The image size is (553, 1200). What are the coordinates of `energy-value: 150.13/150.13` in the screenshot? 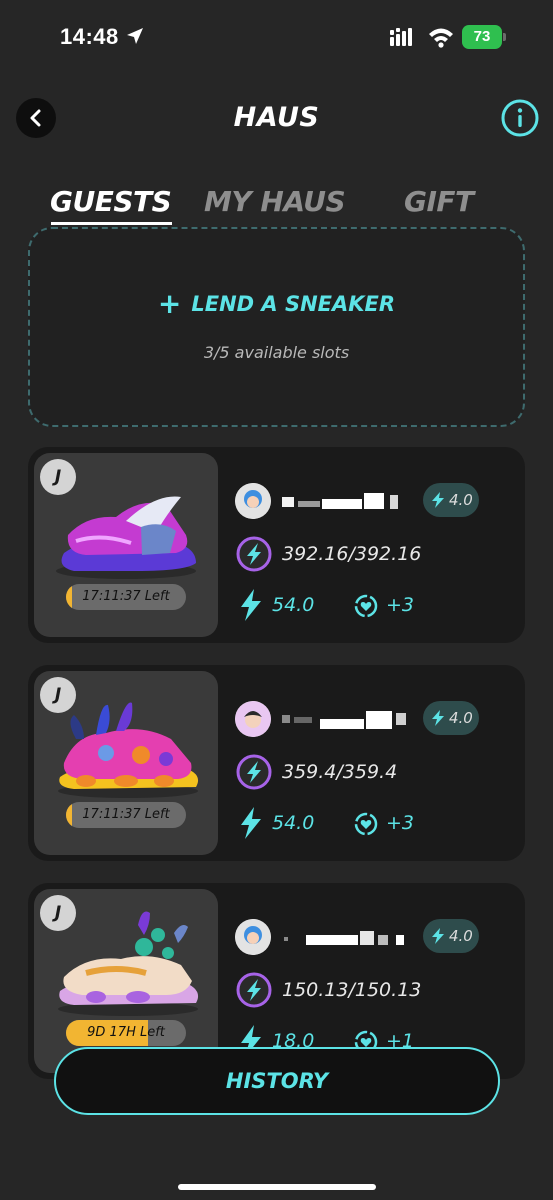 It's located at (352, 990).